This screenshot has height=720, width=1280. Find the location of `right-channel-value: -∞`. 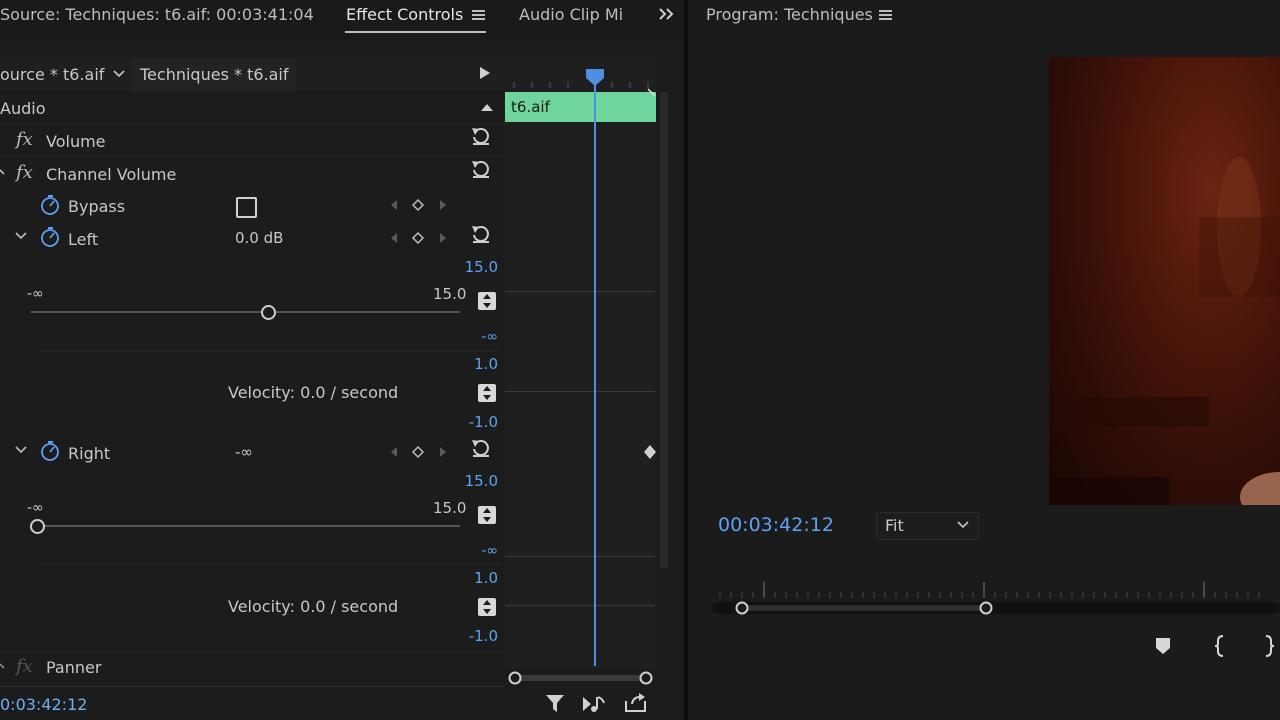

right-channel-value: -∞ is located at coordinates (244, 452).